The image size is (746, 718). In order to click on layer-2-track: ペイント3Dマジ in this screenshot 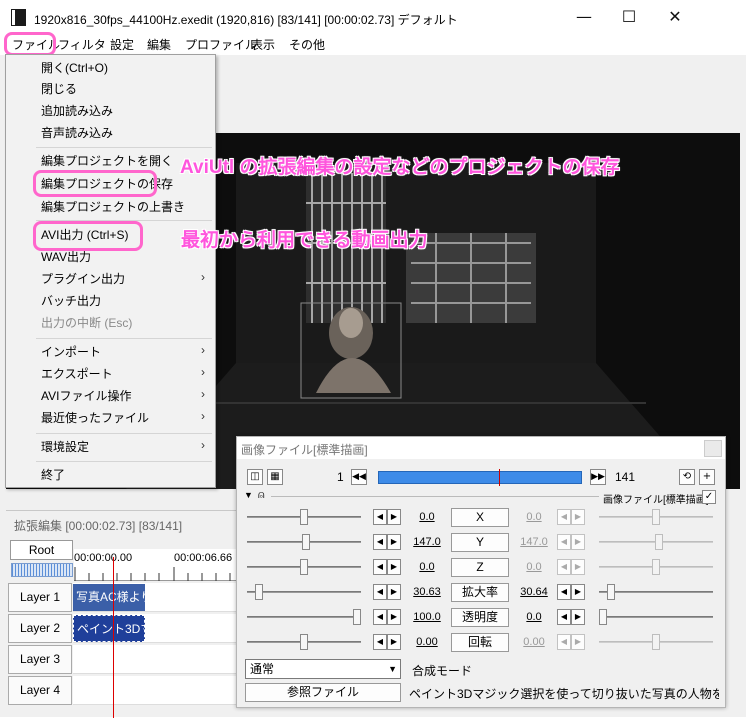, I will do `click(159, 628)`.